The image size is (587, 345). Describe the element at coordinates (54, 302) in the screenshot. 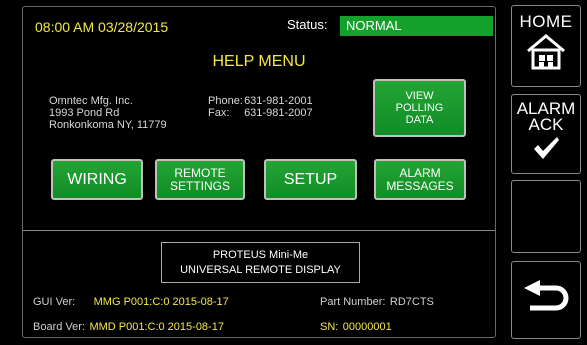

I see `gui-version-label: GUI Ver:` at that location.